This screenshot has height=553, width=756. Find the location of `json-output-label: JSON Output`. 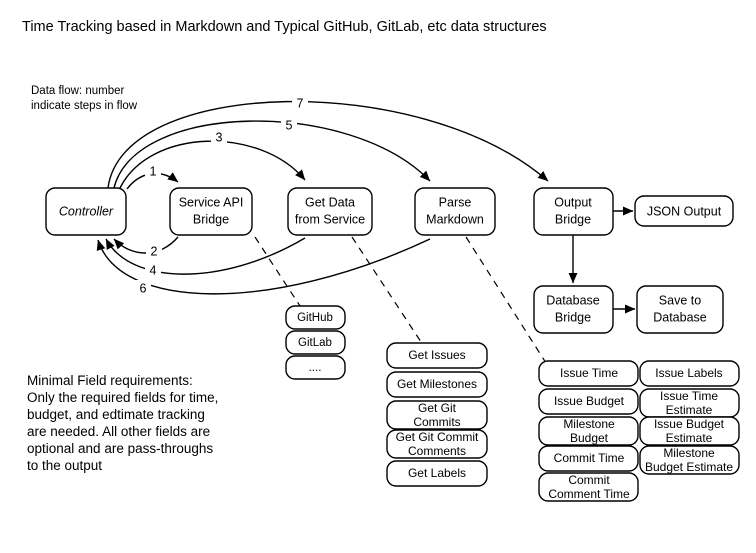

json-output-label: JSON Output is located at coordinates (684, 211).